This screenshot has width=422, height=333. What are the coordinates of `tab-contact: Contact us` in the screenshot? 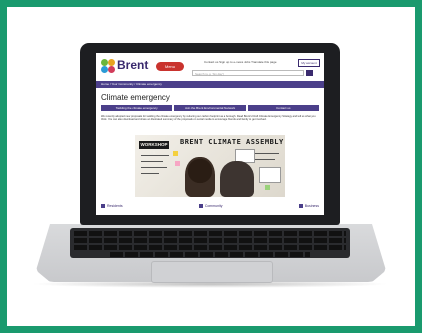 It's located at (283, 108).